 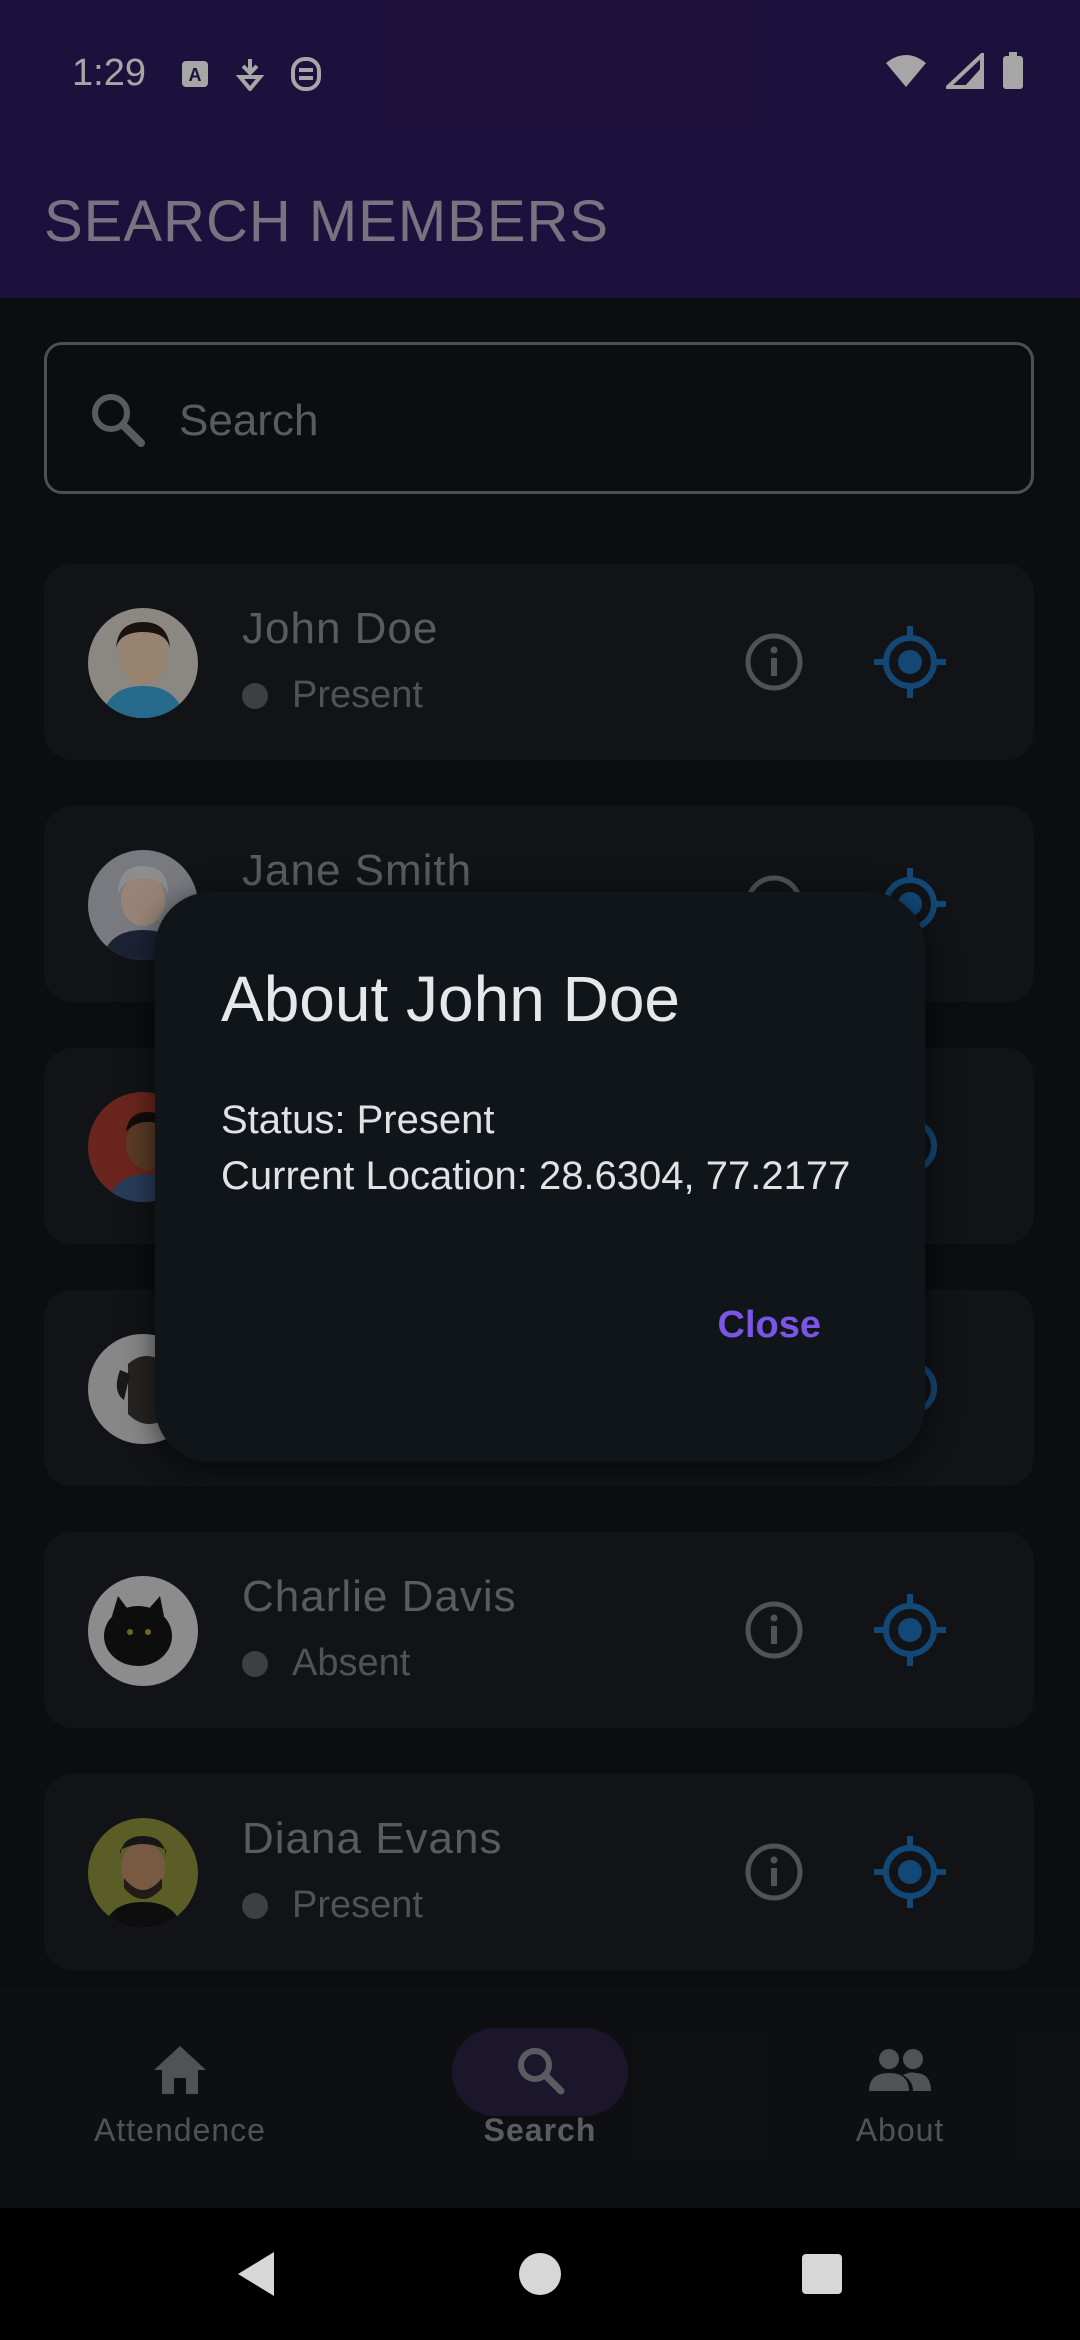 What do you see at coordinates (450, 999) in the screenshot?
I see `dialog-title: About John Doe` at bounding box center [450, 999].